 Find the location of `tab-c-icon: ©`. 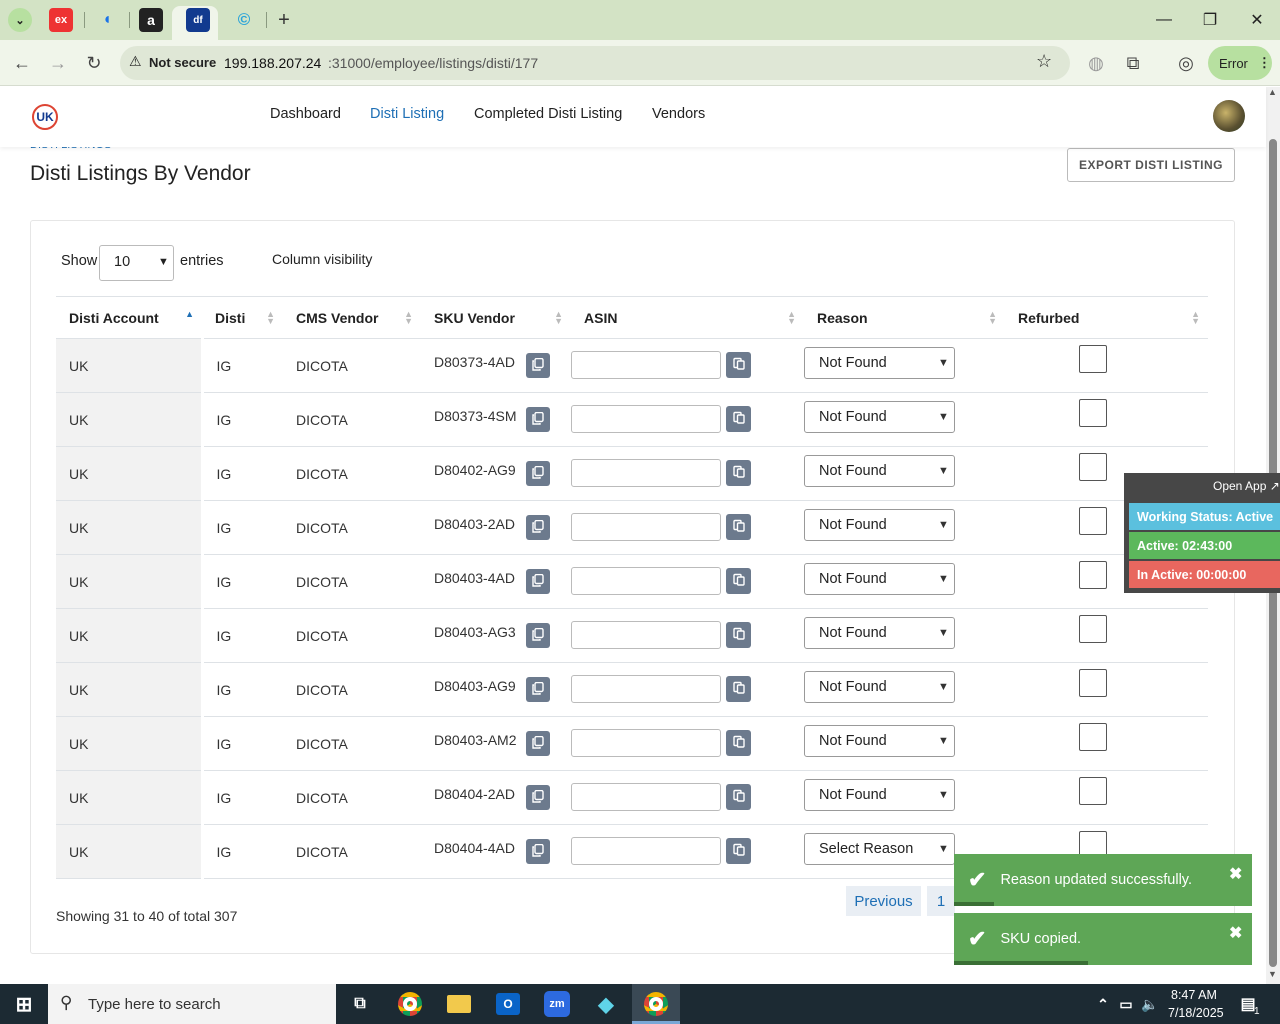

tab-c-icon: © is located at coordinates (244, 20).